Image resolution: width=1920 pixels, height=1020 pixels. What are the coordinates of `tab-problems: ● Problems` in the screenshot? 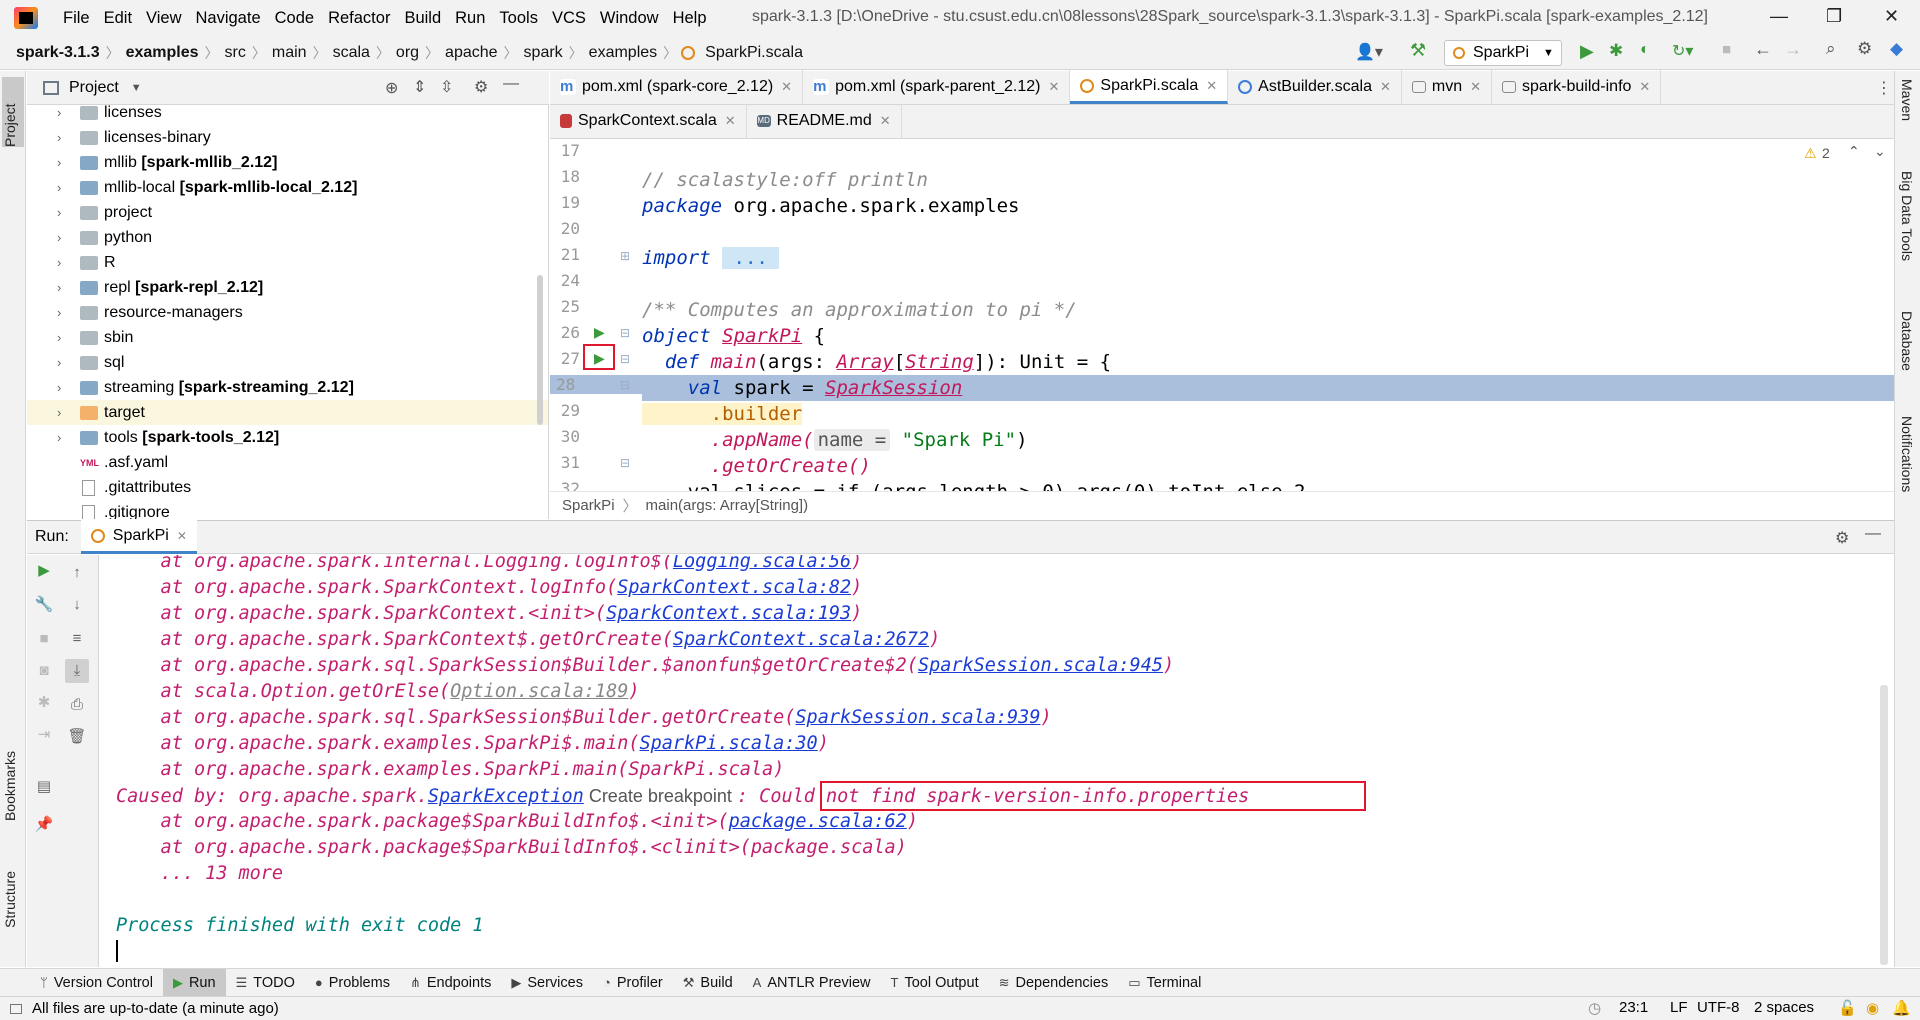 It's located at (352, 983).